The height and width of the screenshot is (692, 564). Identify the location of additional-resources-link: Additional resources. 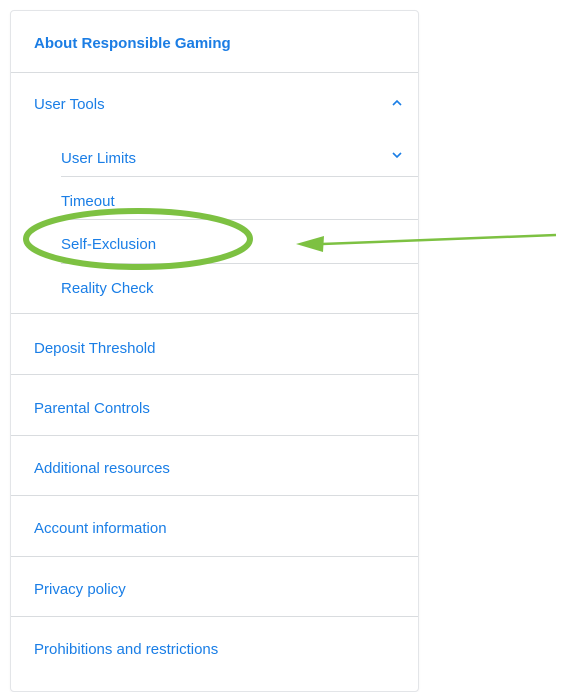
(226, 468).